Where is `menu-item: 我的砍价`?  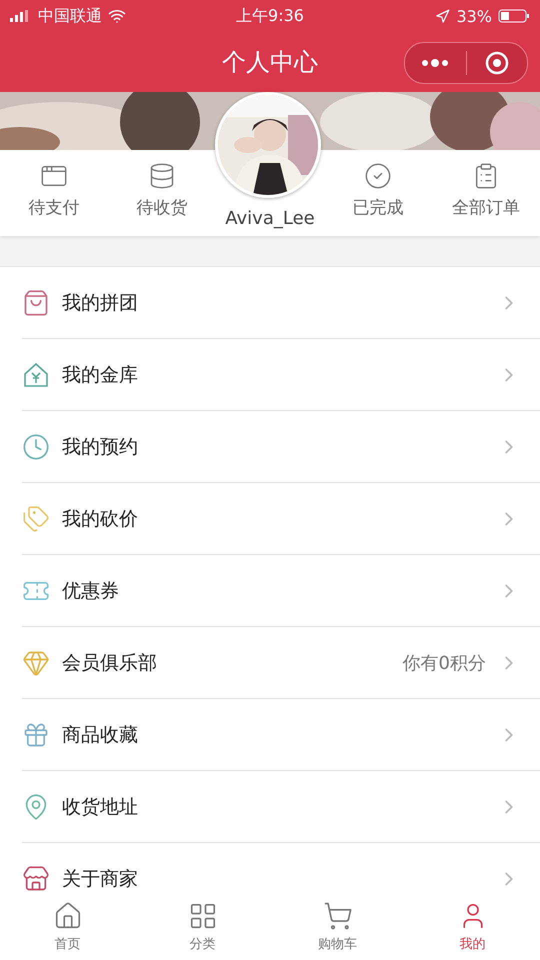 menu-item: 我的砍价 is located at coordinates (281, 519).